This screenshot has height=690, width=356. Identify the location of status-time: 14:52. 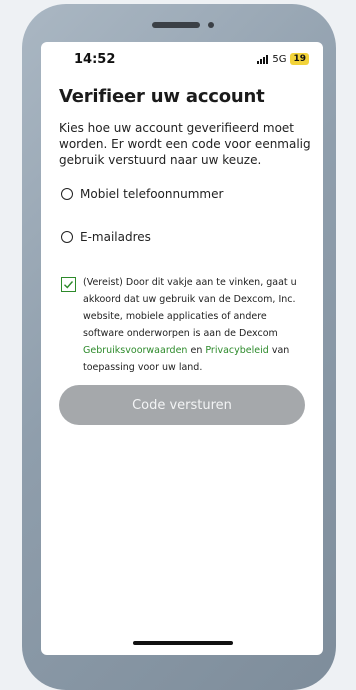
(95, 59).